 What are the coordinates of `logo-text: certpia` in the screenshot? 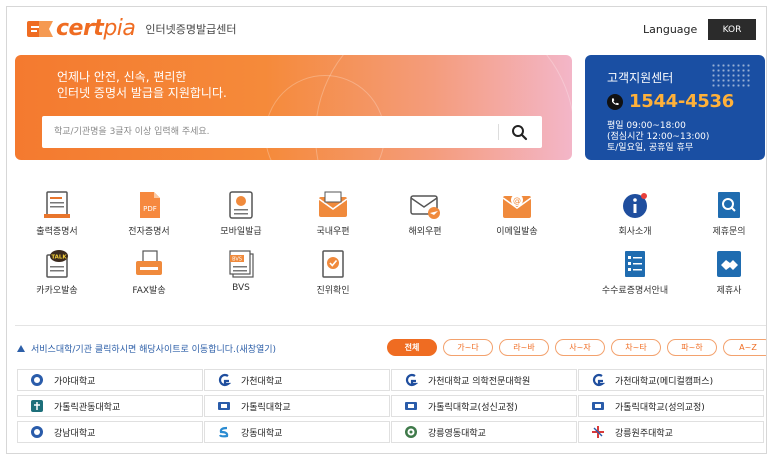 It's located at (96, 28).